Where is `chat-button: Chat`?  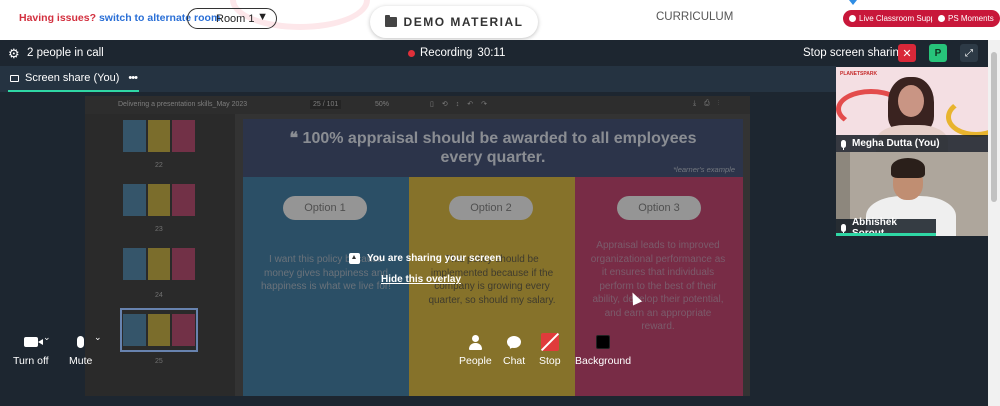 chat-button: Chat is located at coordinates (514, 350).